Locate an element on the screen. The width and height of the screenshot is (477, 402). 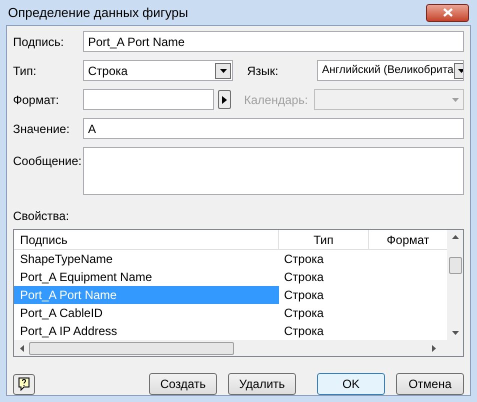
play-arrow-icon is located at coordinates (224, 100).